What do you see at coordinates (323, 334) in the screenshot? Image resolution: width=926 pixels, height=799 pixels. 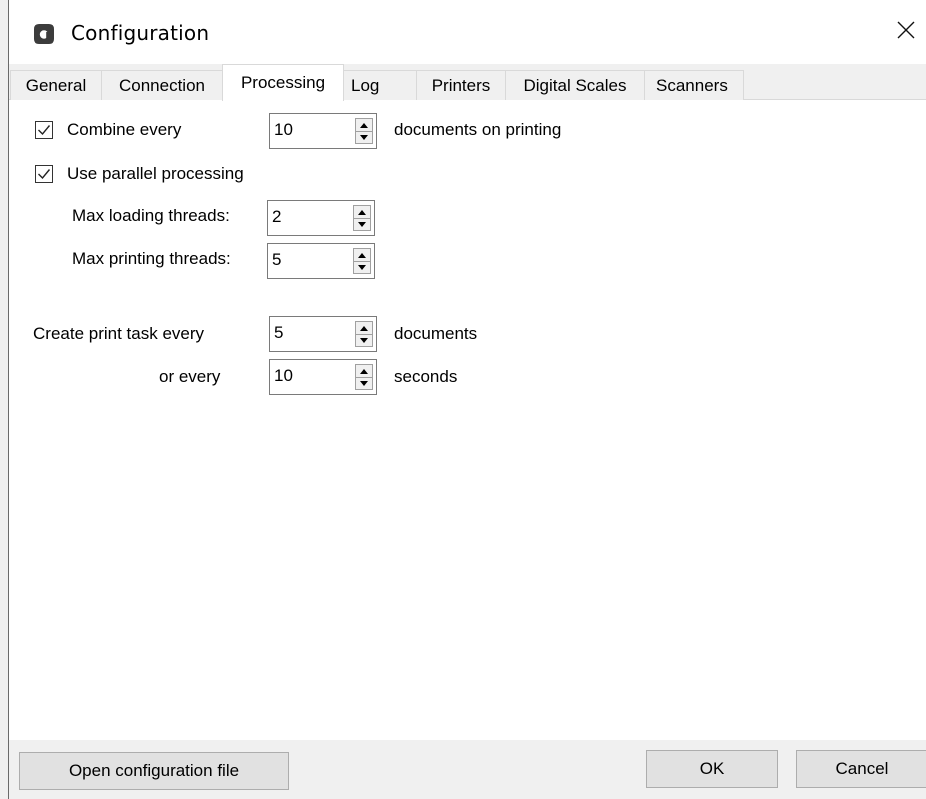 I see `print-task-spinner: 5` at bounding box center [323, 334].